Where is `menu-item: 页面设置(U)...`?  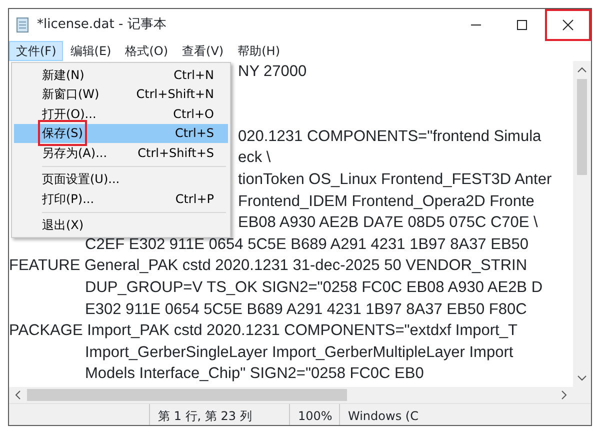 menu-item: 页面设置(U)... is located at coordinates (121, 179).